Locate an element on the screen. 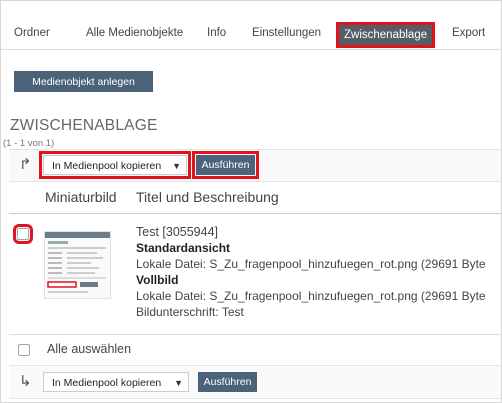  media-title: Test [3055944] is located at coordinates (177, 232).